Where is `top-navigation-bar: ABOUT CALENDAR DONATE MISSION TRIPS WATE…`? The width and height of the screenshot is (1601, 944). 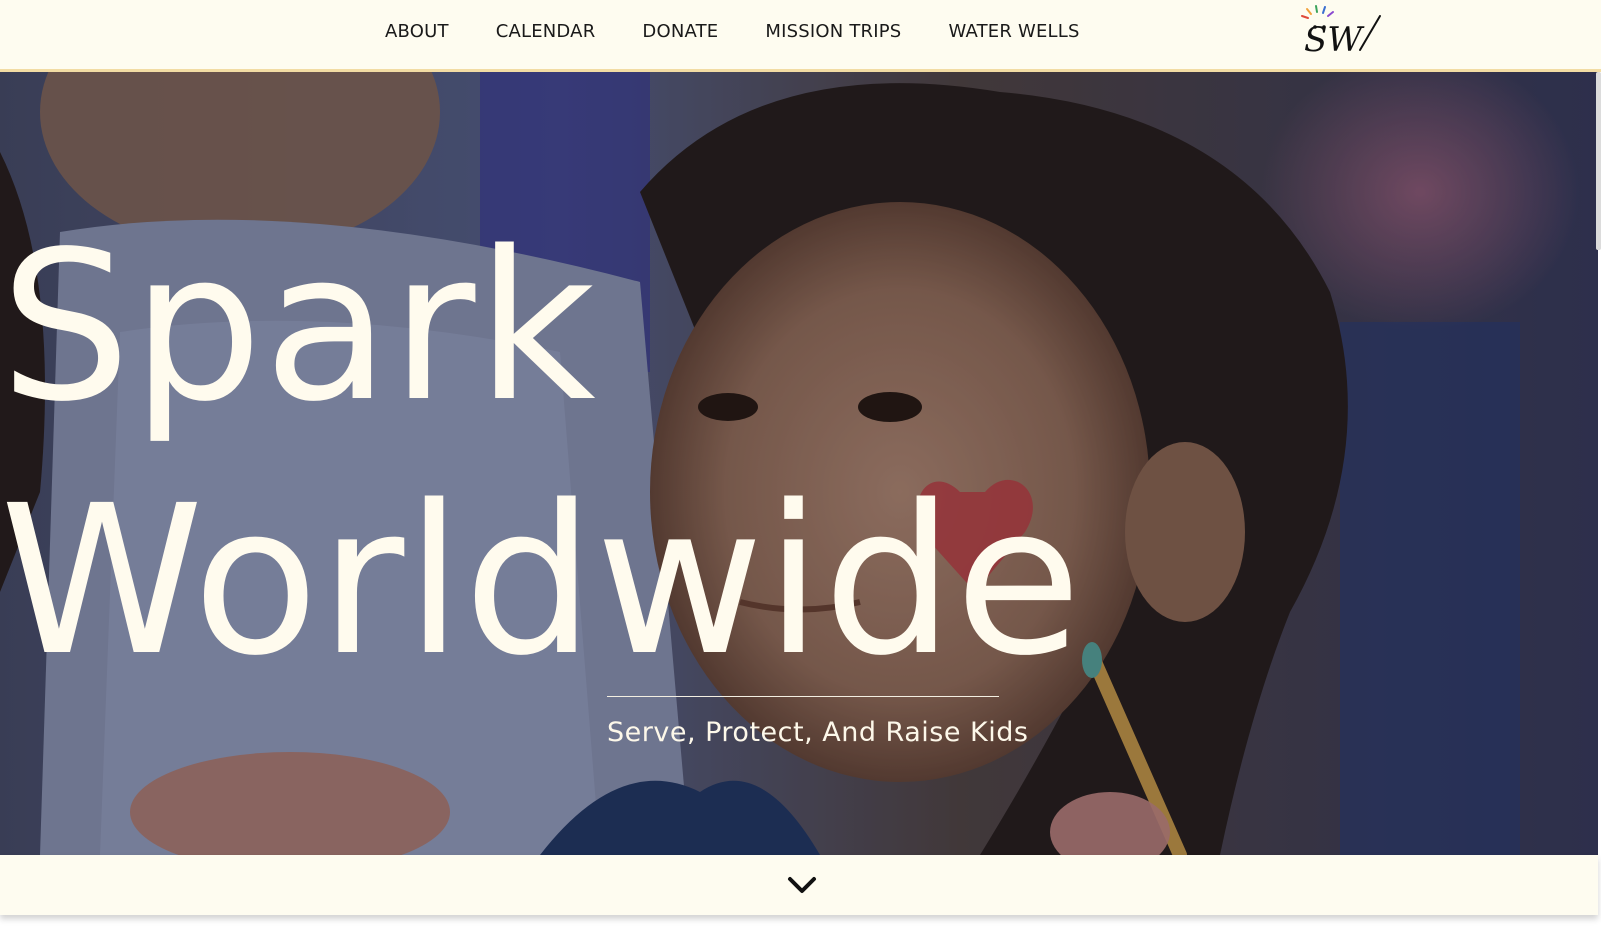 top-navigation-bar: ABOUT CALENDAR DONATE MISSION TRIPS WATE… is located at coordinates (800, 36).